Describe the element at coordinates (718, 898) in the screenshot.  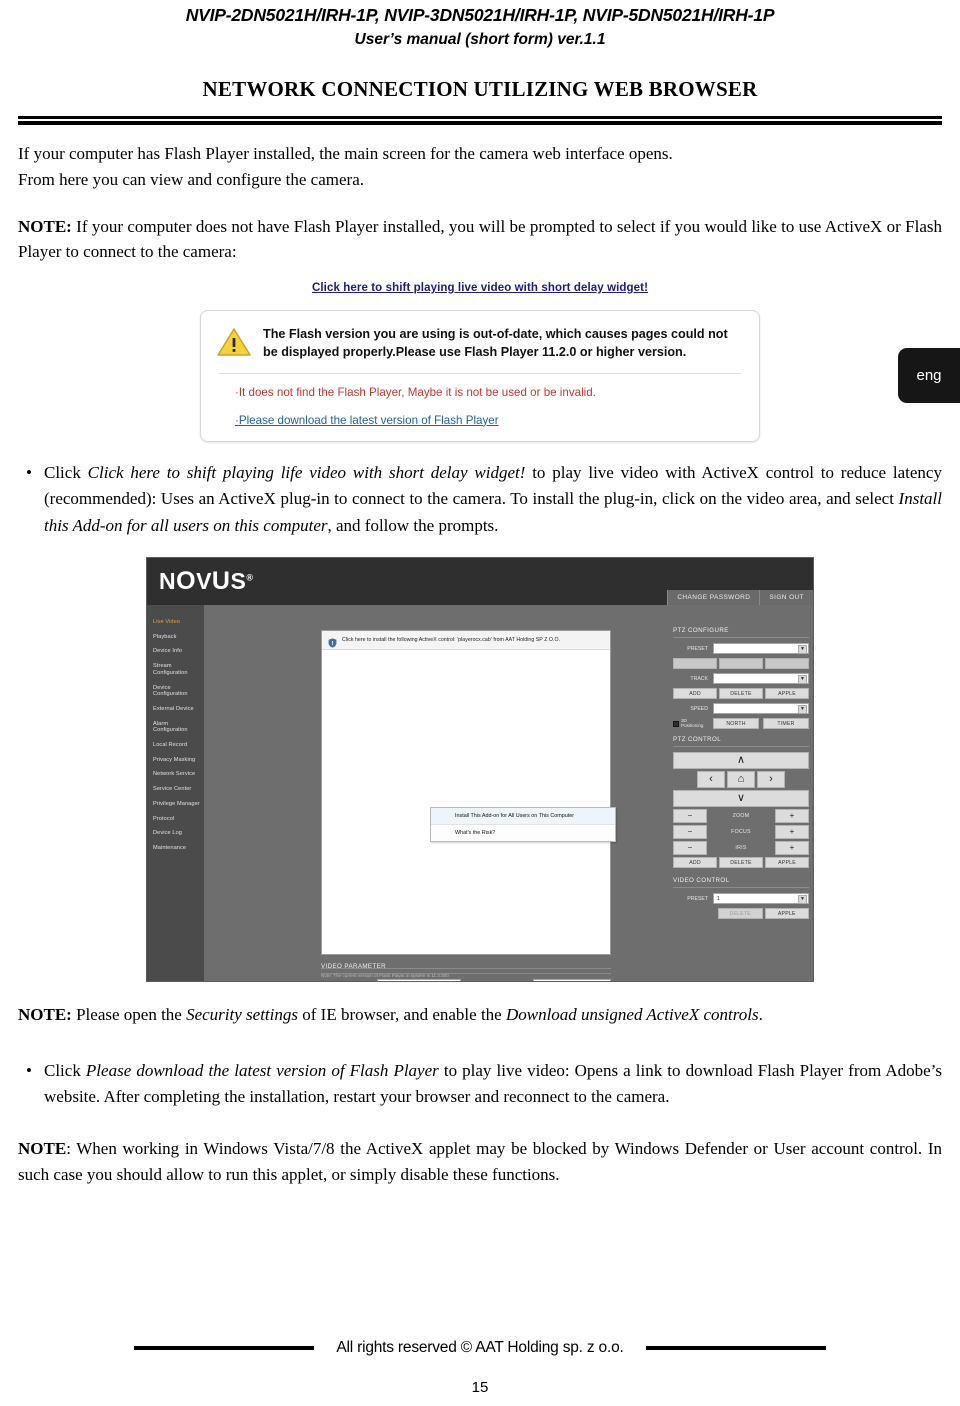
I see `video-control-preset-value: 1` at that location.